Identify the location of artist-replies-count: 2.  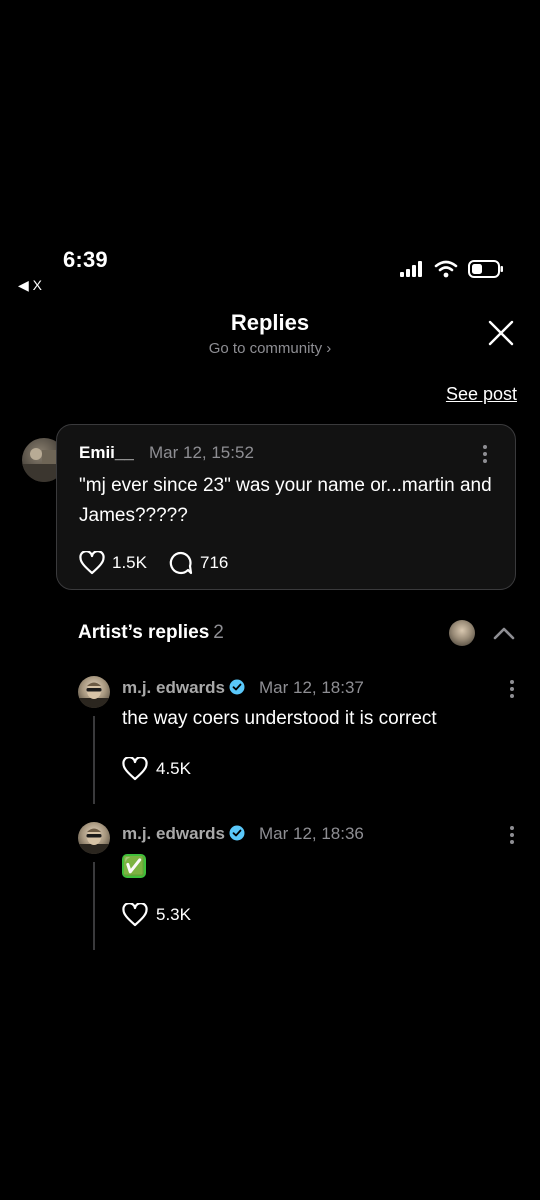
(218, 632).